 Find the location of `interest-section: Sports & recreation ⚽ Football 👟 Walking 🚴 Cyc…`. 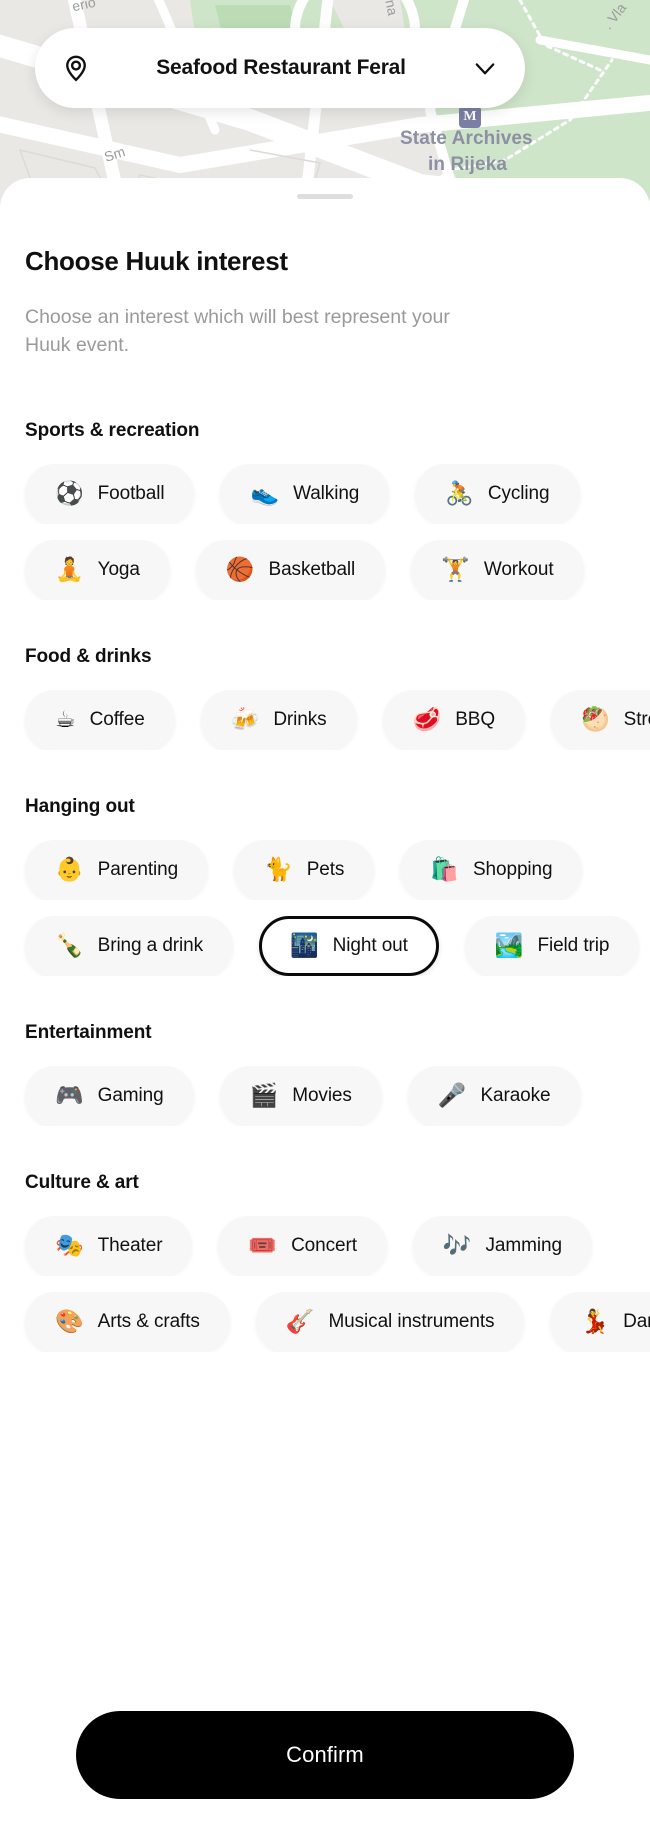

interest-section: Sports & recreation ⚽ Football 👟 Walking 🚴 Cyc… is located at coordinates (325, 510).